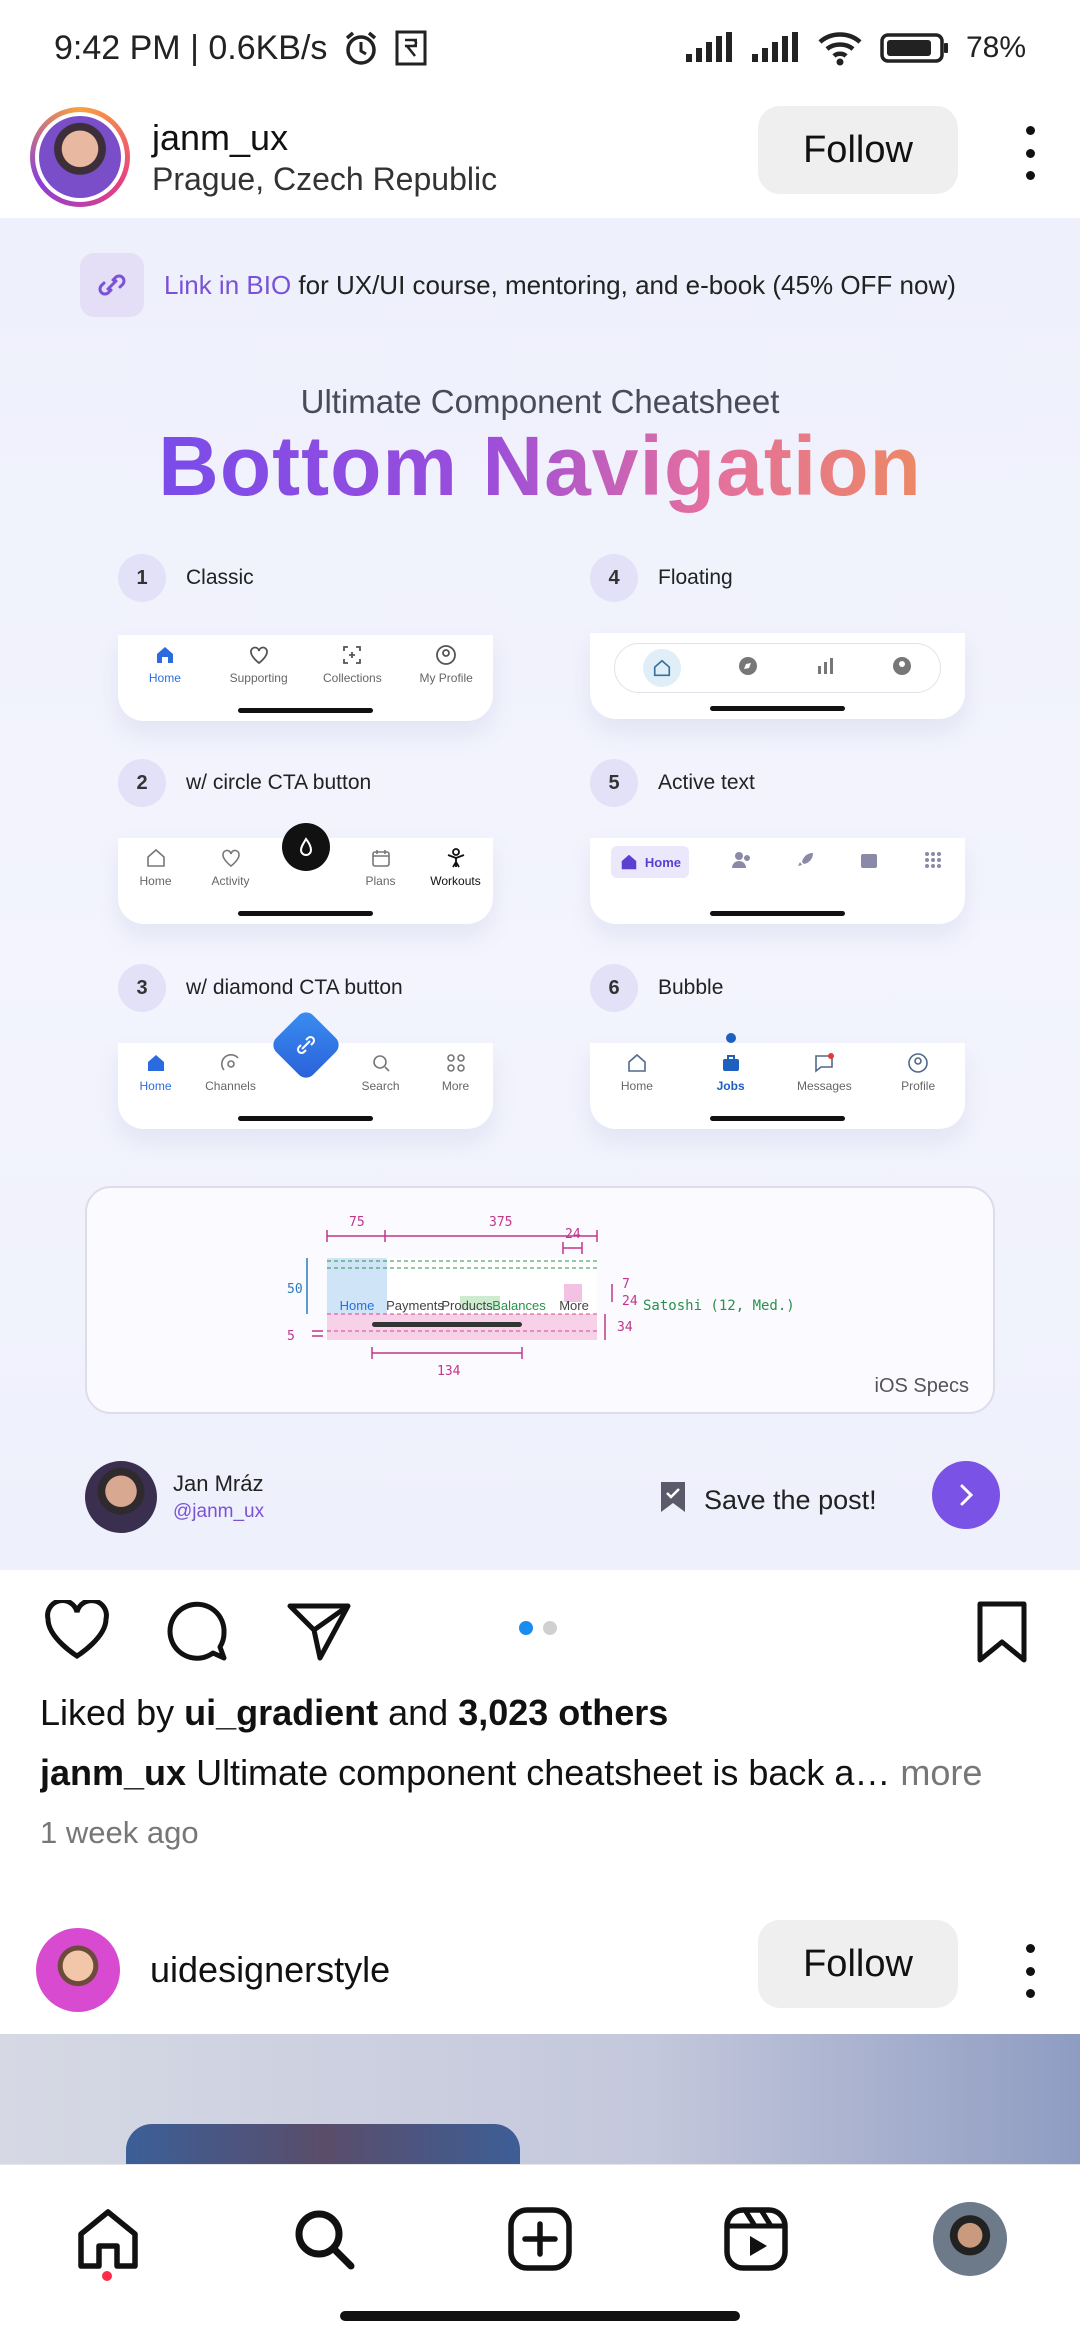  Describe the element at coordinates (540, 157) in the screenshot. I see `post-header: janm_ux Prague, Czech Republic Follow` at that location.